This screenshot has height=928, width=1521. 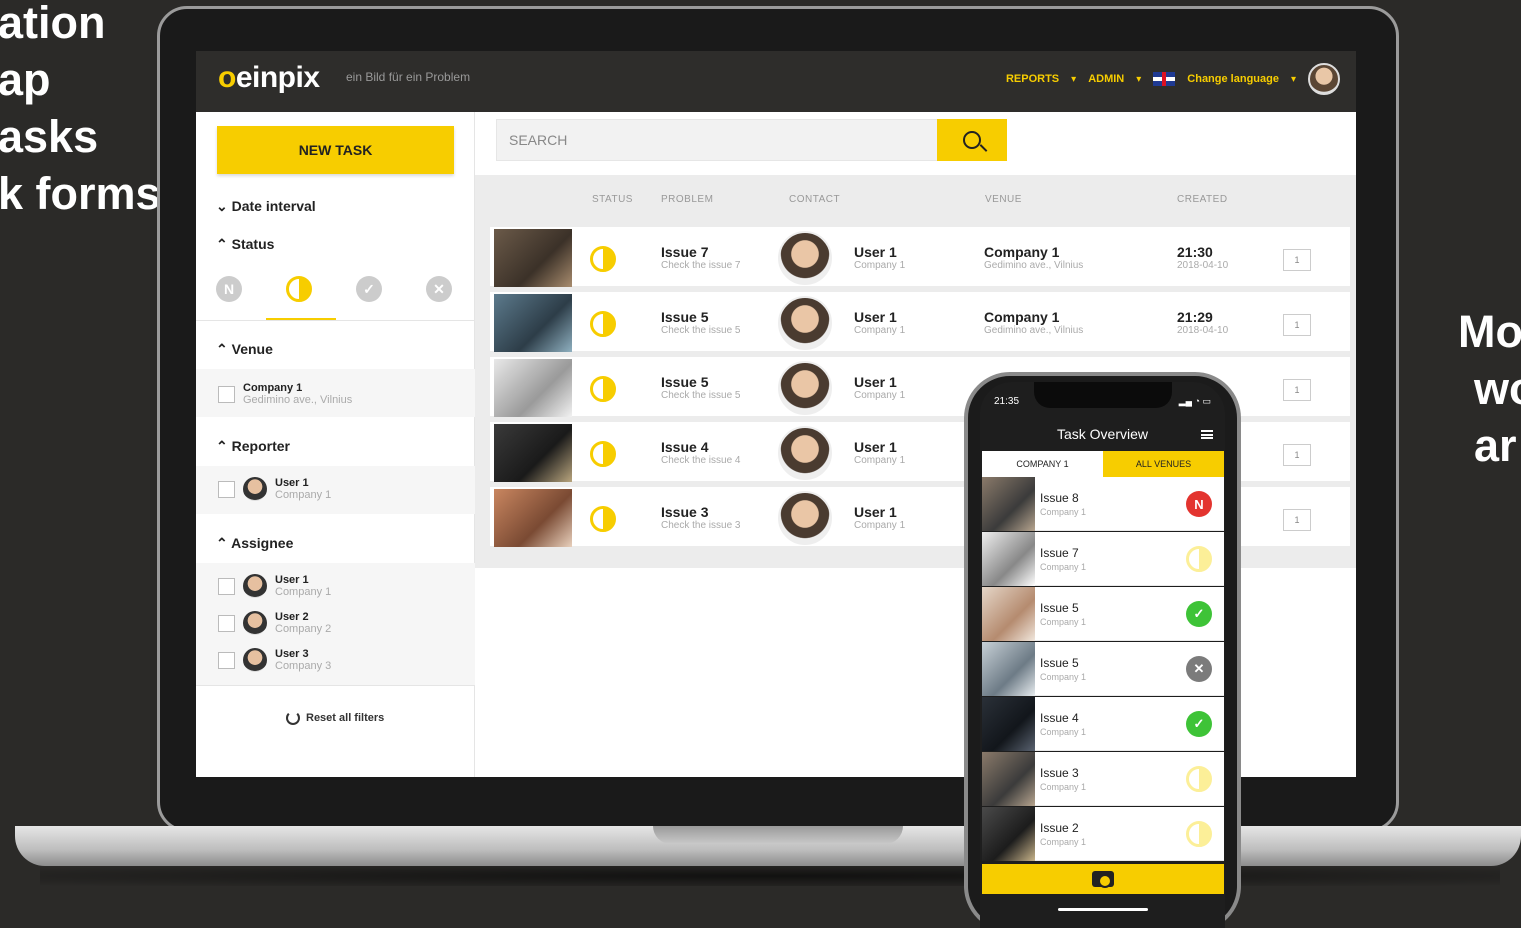 I want to click on reporter-option: User 1 Company 1, so click(x=274, y=489).